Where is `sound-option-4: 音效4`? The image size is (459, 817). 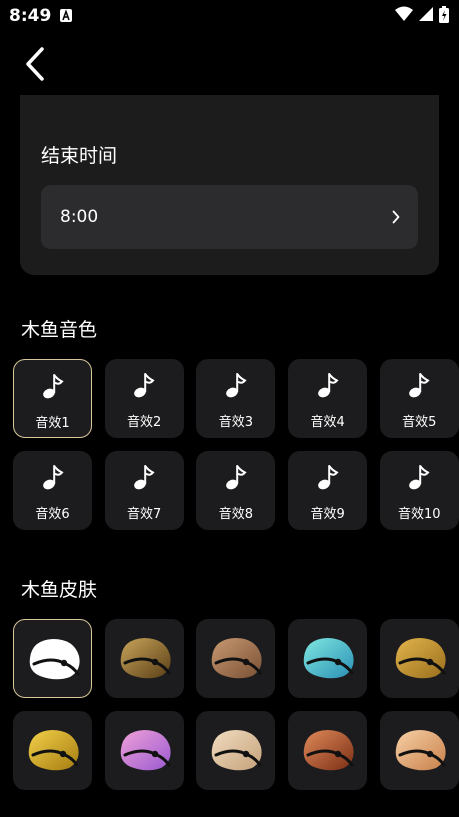 sound-option-4: 音效4 is located at coordinates (328, 398).